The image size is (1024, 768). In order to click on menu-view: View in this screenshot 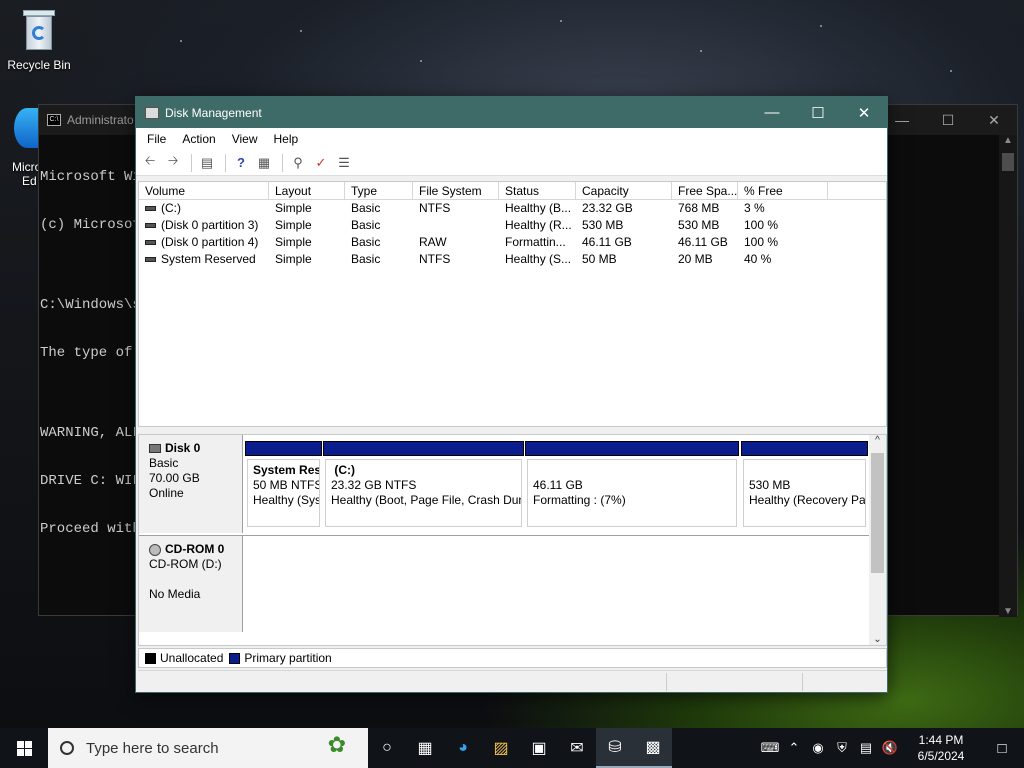, I will do `click(245, 139)`.